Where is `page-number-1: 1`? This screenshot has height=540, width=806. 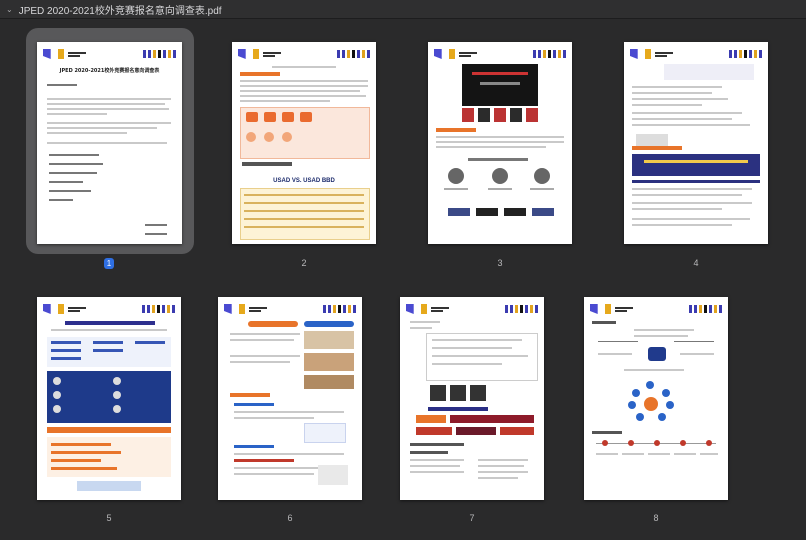 page-number-1: 1 is located at coordinates (109, 263).